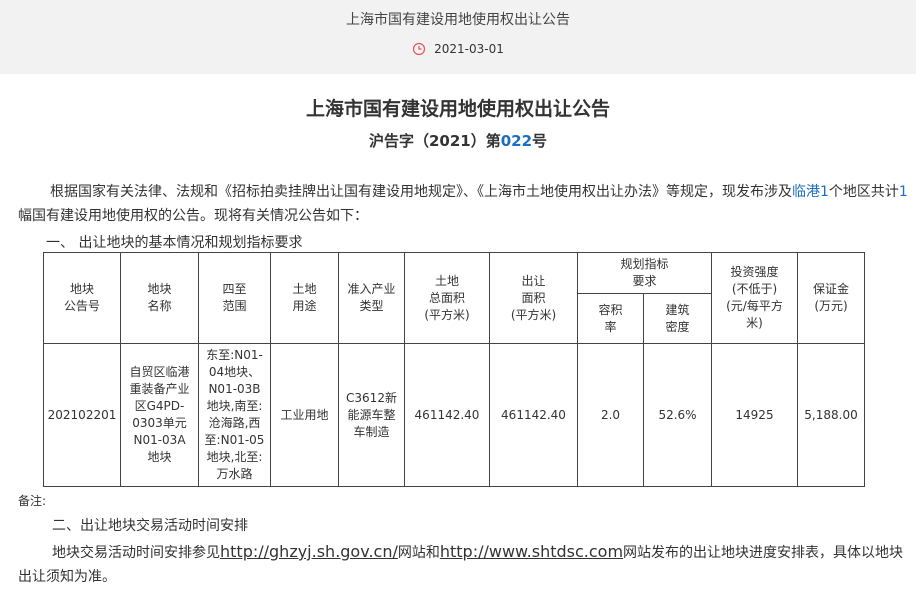  What do you see at coordinates (610, 318) in the screenshot?
I see `header-far: 容积 率` at bounding box center [610, 318].